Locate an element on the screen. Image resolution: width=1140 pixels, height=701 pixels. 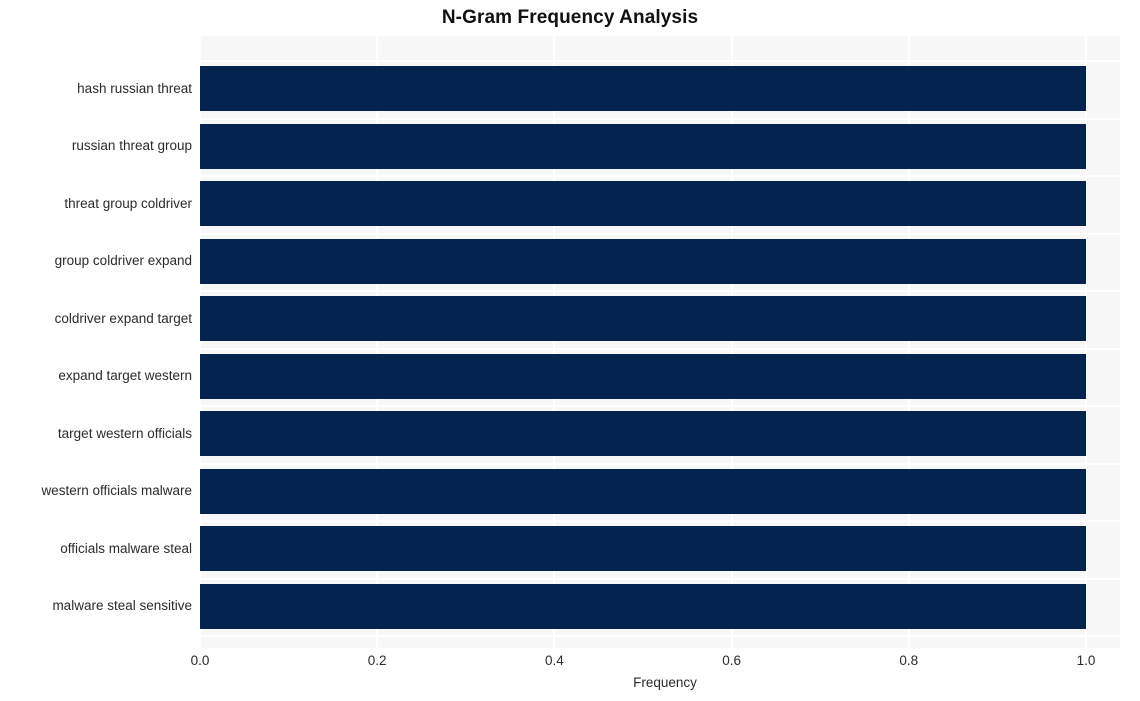
x-axis-tick-label: 1.0 is located at coordinates (1086, 660).